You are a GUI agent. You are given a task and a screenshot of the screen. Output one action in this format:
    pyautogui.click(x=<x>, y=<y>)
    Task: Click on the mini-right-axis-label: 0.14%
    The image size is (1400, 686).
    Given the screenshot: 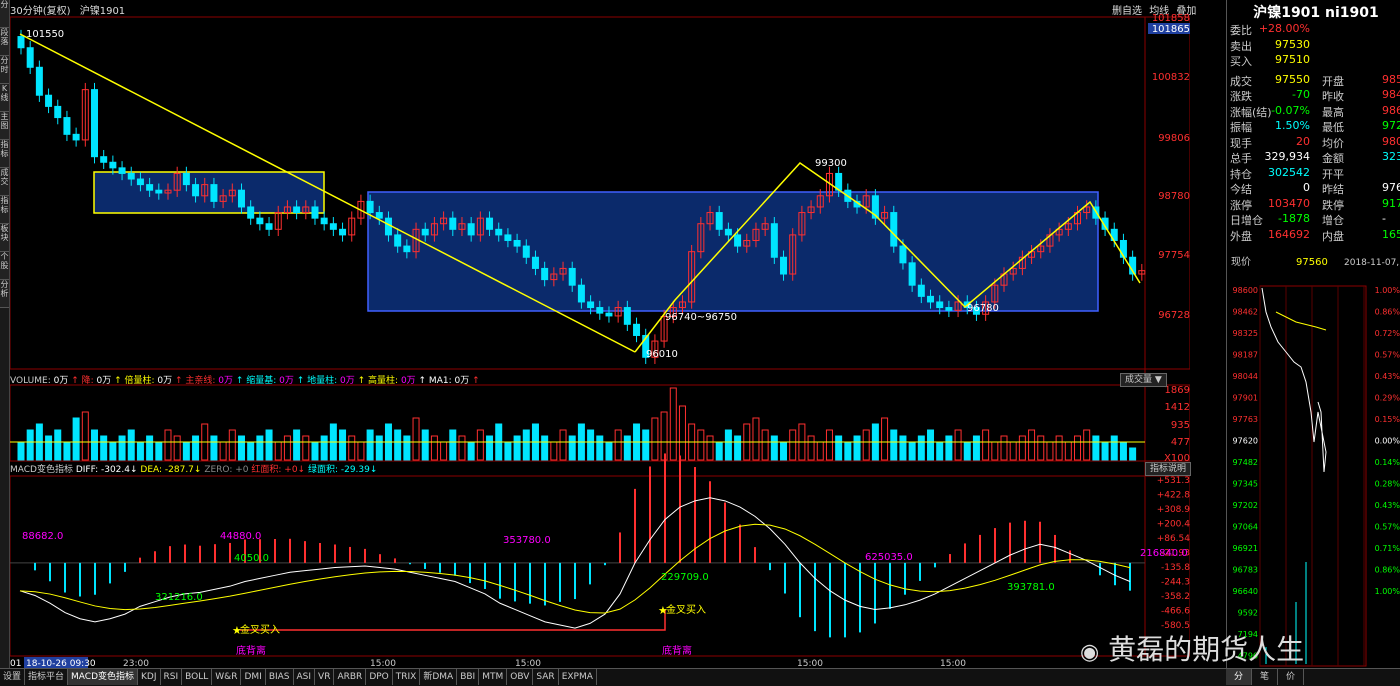 What is the action you would take?
    pyautogui.click(x=1387, y=462)
    